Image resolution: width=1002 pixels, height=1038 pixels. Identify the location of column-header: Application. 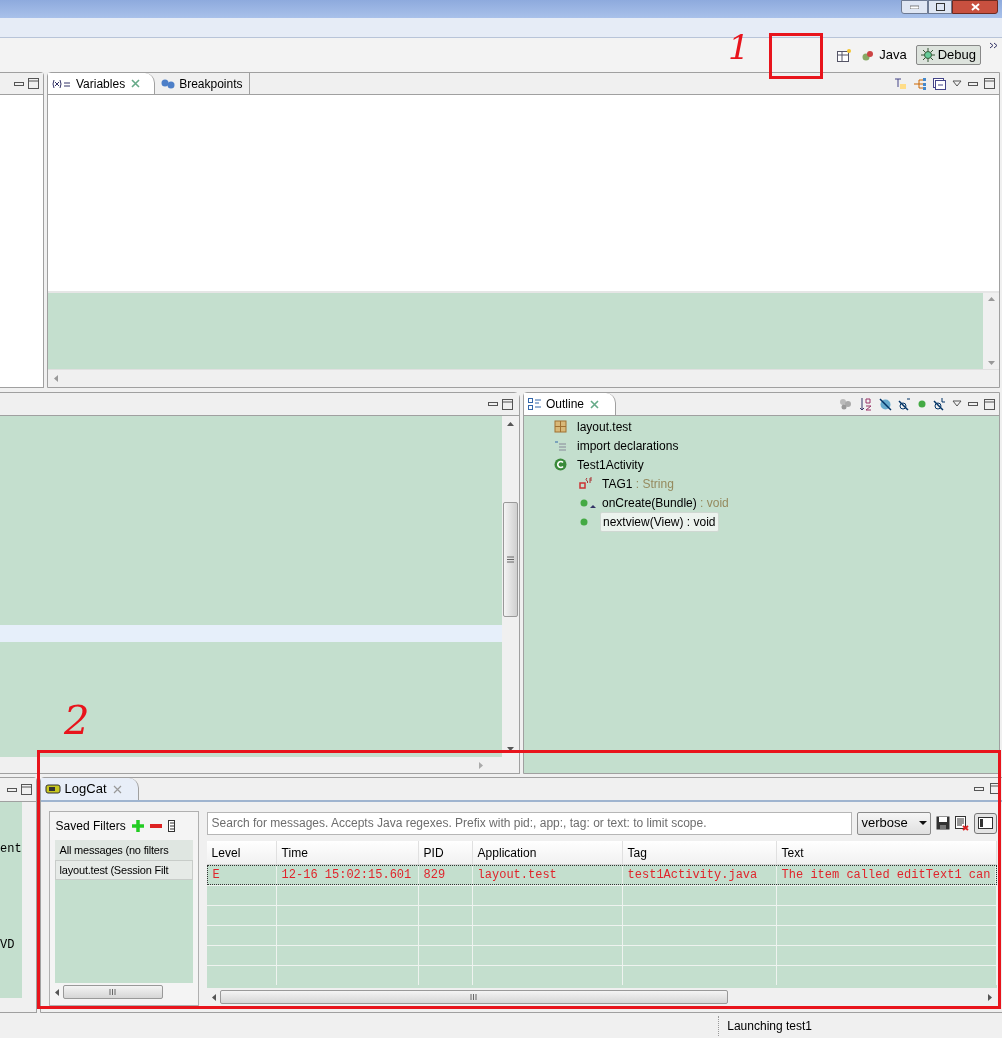
(547, 852).